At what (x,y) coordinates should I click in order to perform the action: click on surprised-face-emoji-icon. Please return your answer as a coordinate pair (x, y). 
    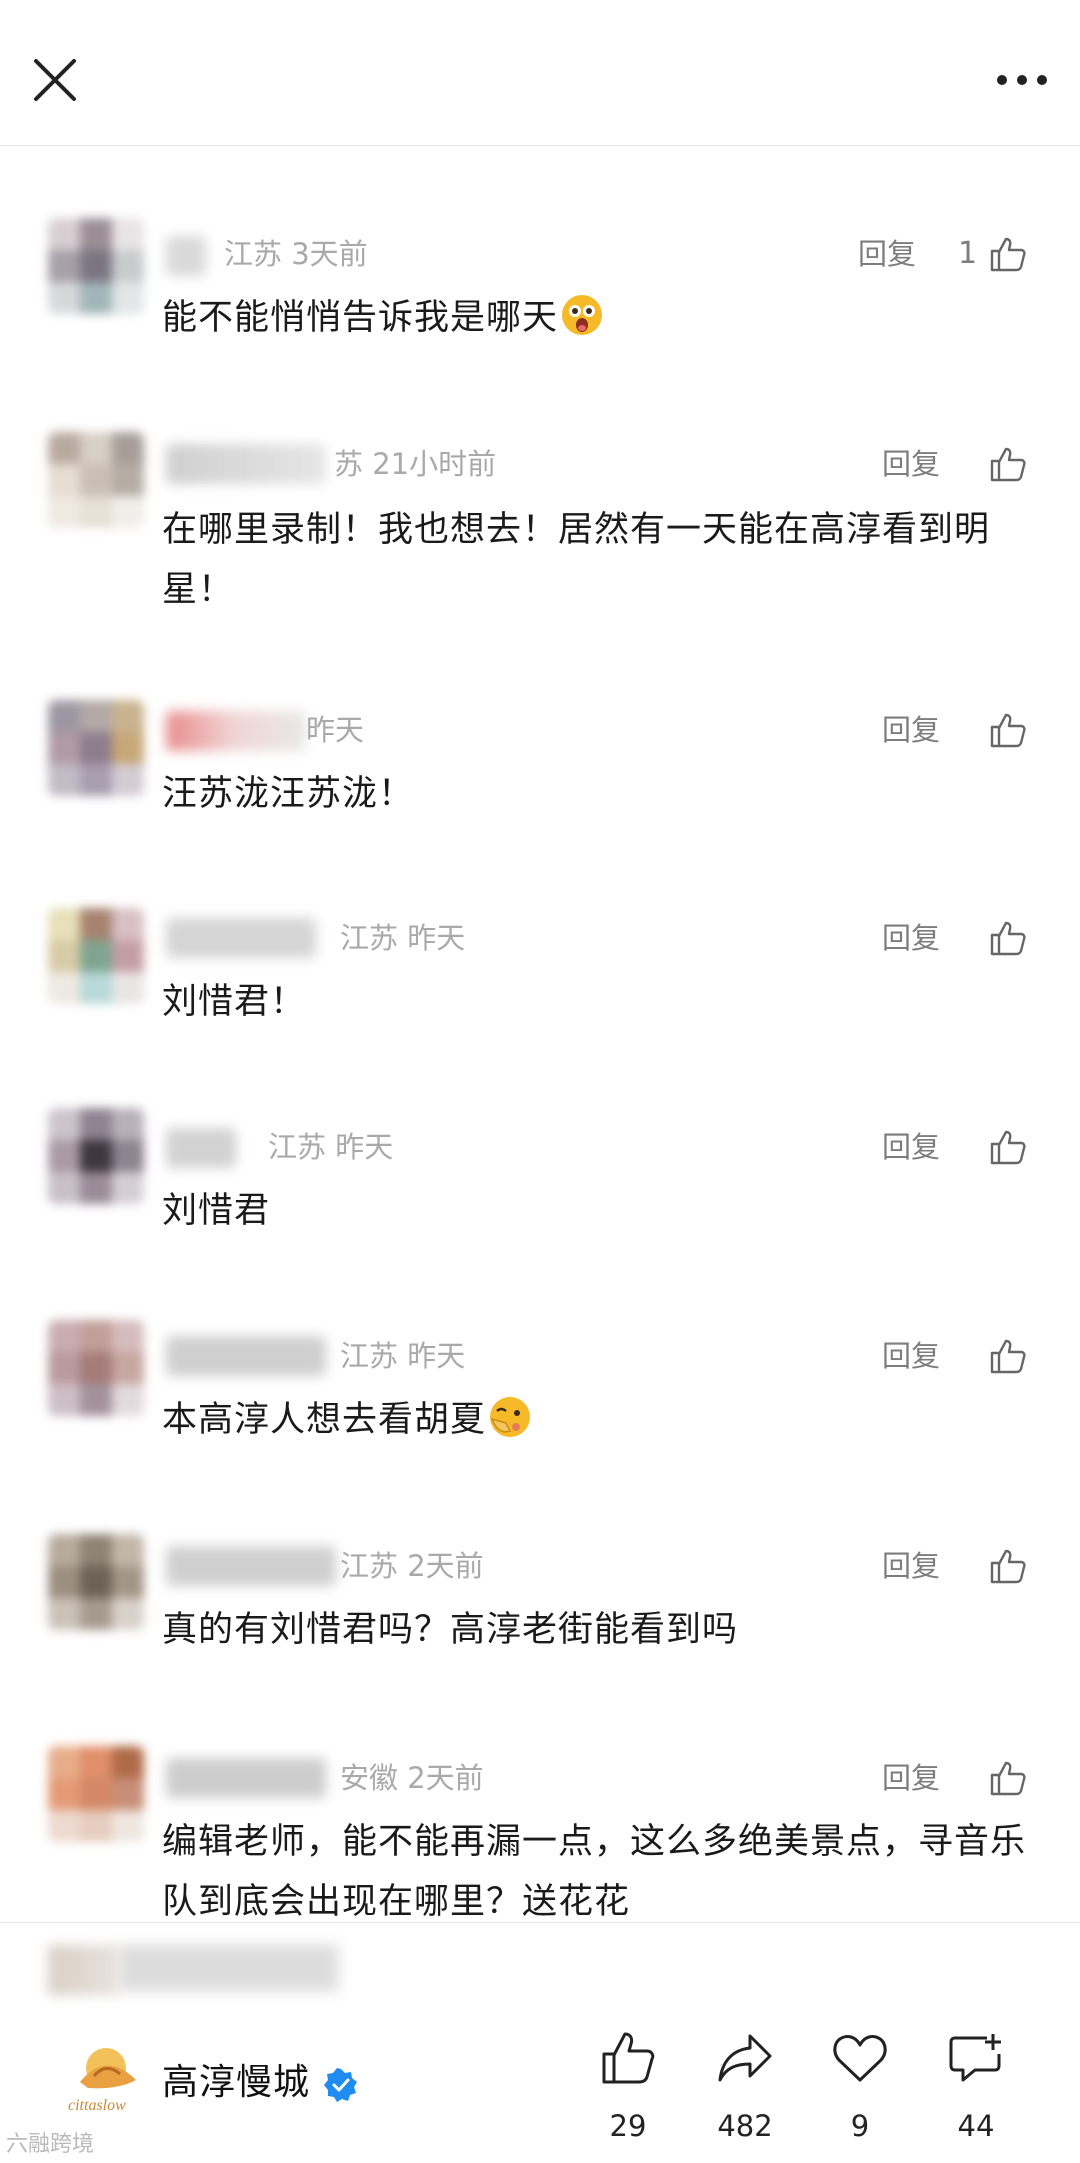
    Looking at the image, I should click on (582, 315).